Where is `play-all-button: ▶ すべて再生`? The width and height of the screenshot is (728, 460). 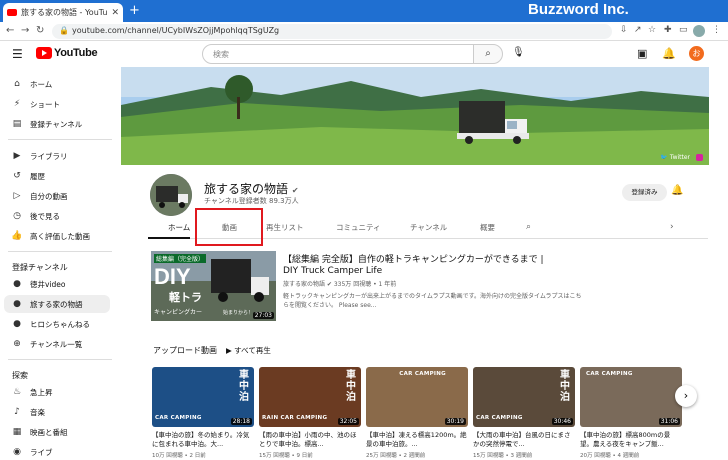 play-all-button: ▶ すべて再生 is located at coordinates (248, 350).